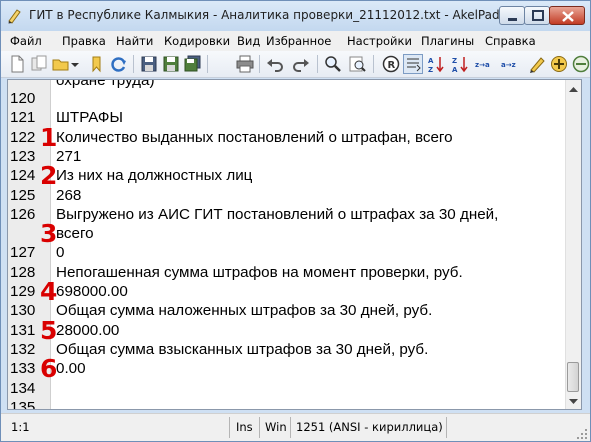 Image resolution: width=591 pixels, height=442 pixels. Describe the element at coordinates (49, 330) in the screenshot. I see `annotation-marker: 5` at that location.